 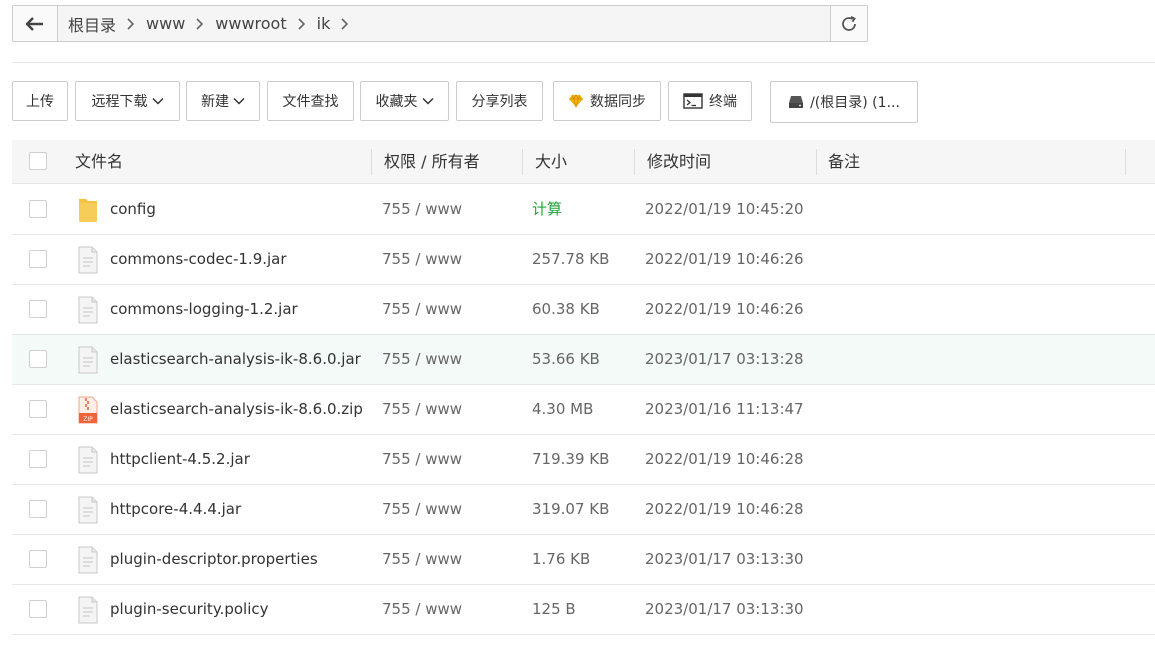 What do you see at coordinates (566, 359) in the screenshot?
I see `file-size: 53.66 KB` at bounding box center [566, 359].